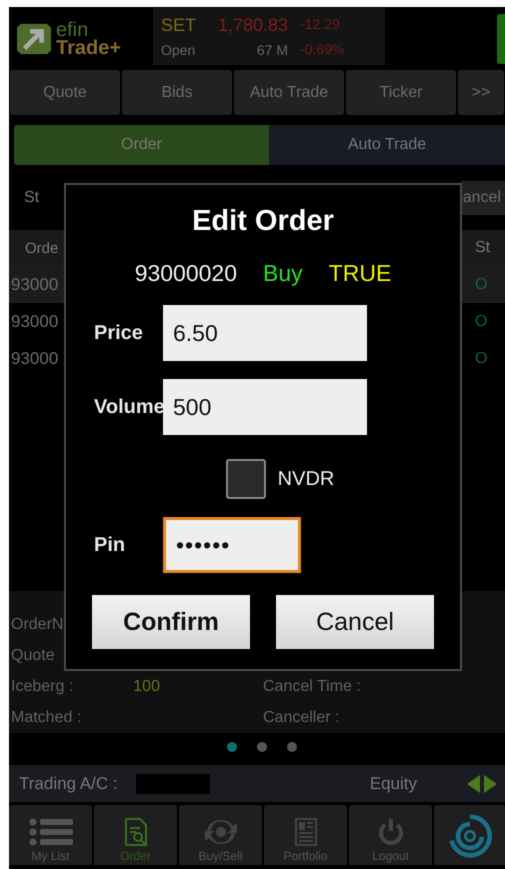 Image resolution: width=505 pixels, height=869 pixels. Describe the element at coordinates (89, 47) in the screenshot. I see `logo-text: Trade+` at that location.